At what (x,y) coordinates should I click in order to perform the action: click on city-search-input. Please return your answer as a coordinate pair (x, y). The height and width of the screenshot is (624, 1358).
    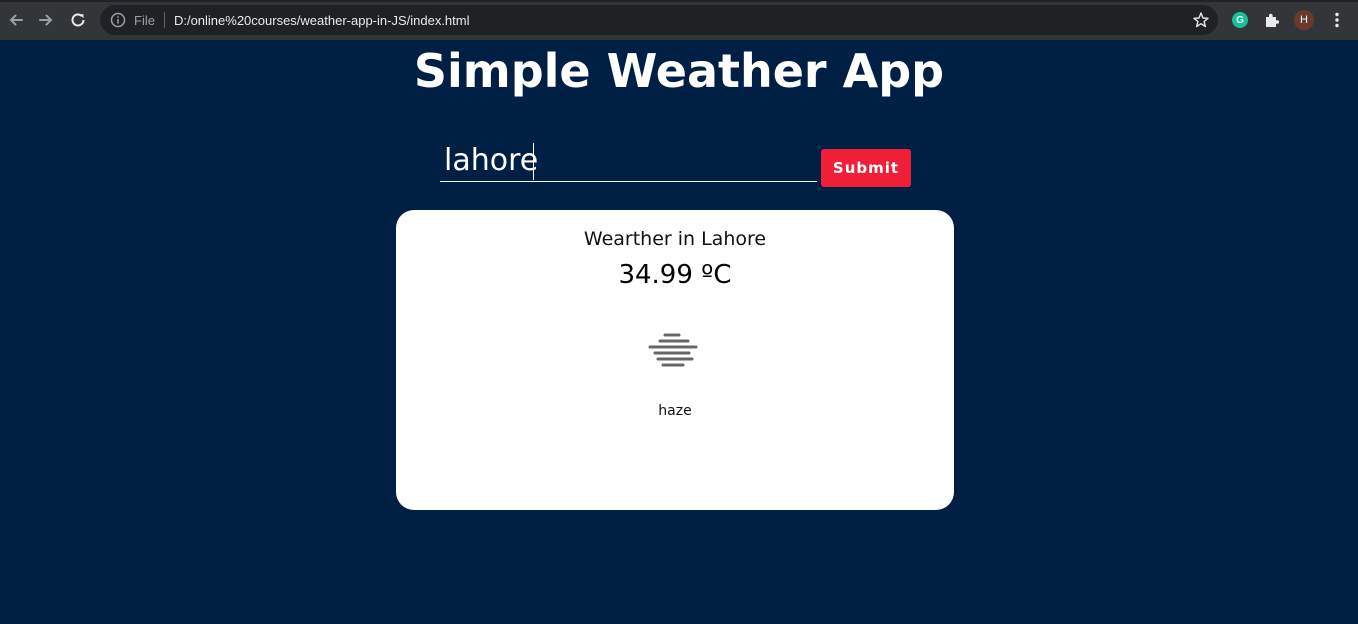
    Looking at the image, I should click on (628, 161).